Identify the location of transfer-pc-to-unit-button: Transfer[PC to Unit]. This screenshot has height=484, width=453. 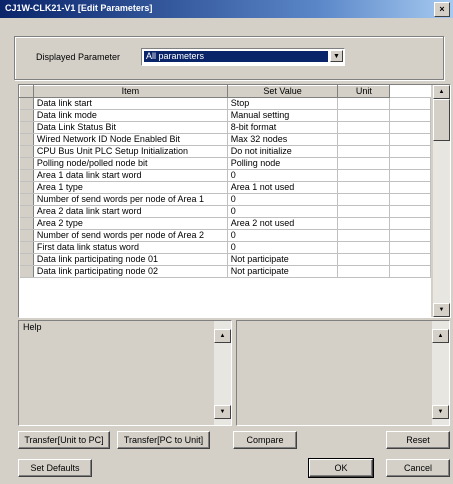
(163, 440).